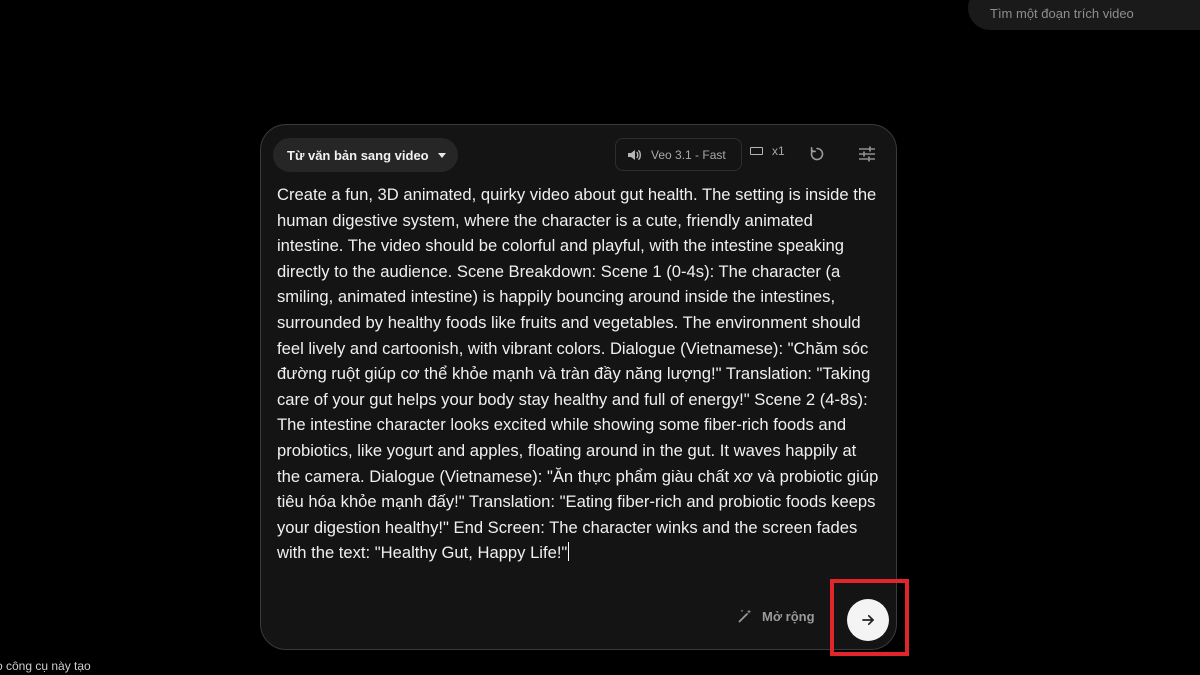 Image resolution: width=1200 pixels, height=675 pixels. Describe the element at coordinates (867, 154) in the screenshot. I see `sliders-icon` at that location.